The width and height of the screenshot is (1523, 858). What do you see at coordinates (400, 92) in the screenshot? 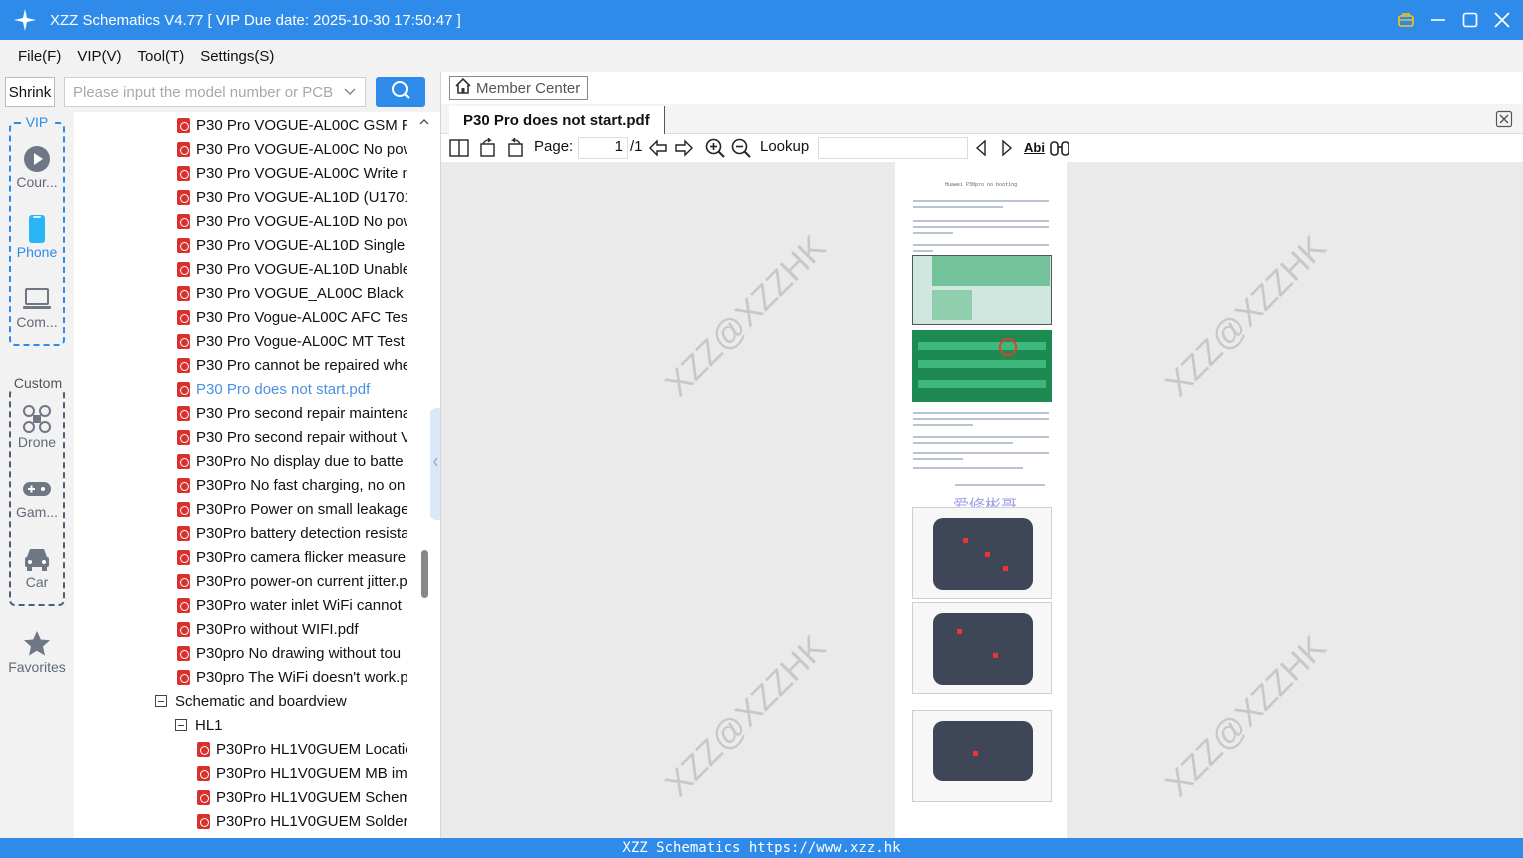
I see `search-button` at bounding box center [400, 92].